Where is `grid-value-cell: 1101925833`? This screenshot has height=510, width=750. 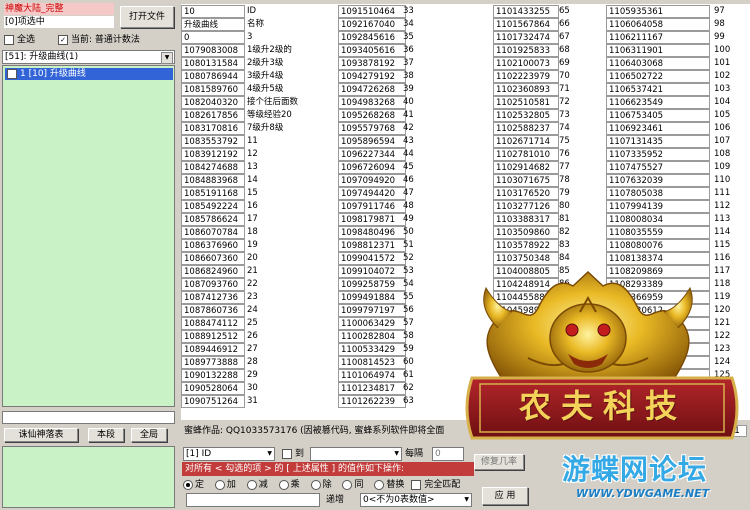
grid-value-cell: 1101925833 is located at coordinates (526, 50).